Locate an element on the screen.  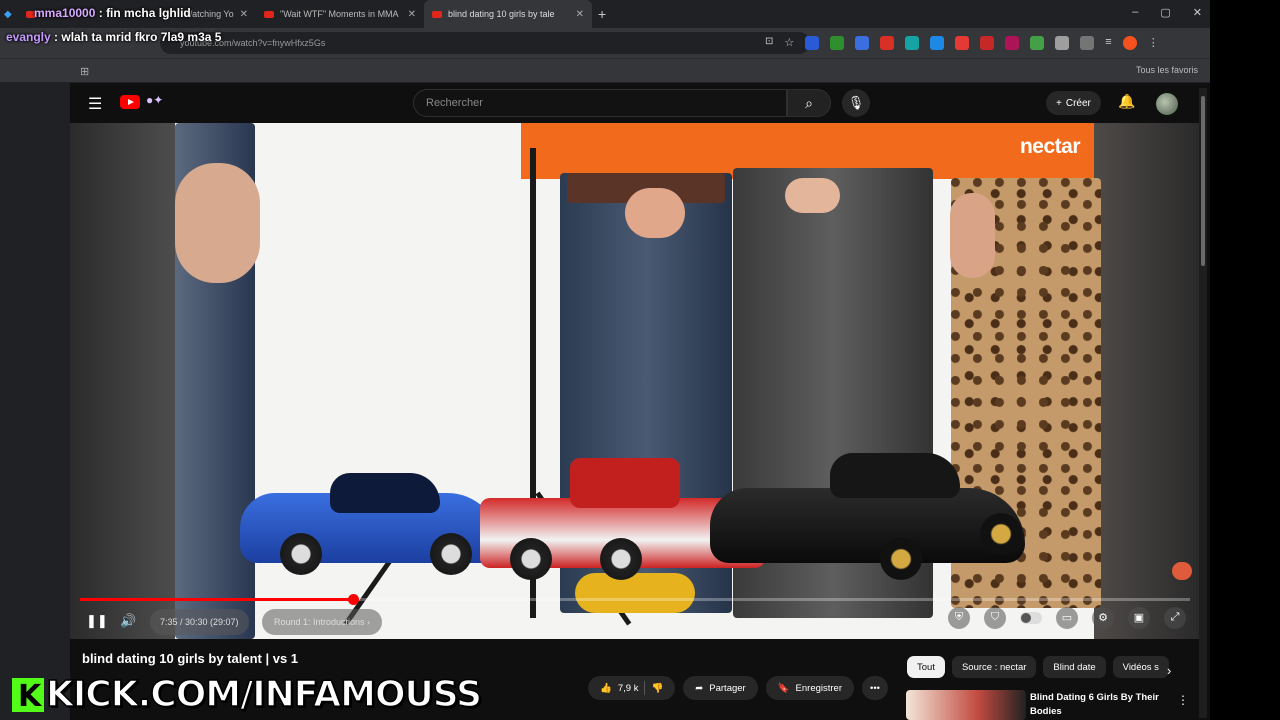
chevron-right-icon: › is located at coordinates (1169, 670).